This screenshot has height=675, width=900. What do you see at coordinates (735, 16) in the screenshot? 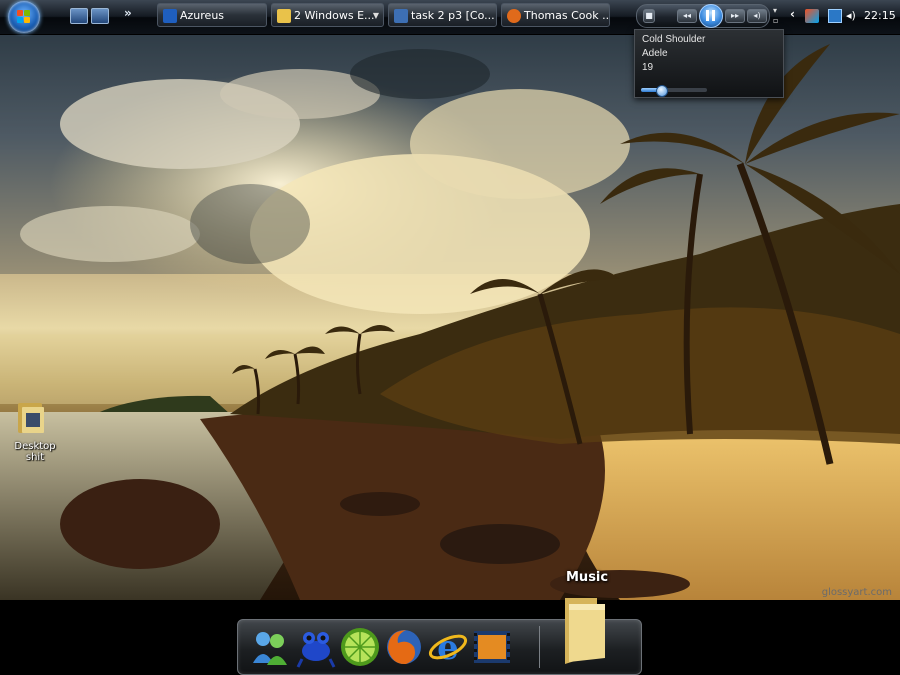
I see `next-track-icon: ▸▸` at bounding box center [735, 16].